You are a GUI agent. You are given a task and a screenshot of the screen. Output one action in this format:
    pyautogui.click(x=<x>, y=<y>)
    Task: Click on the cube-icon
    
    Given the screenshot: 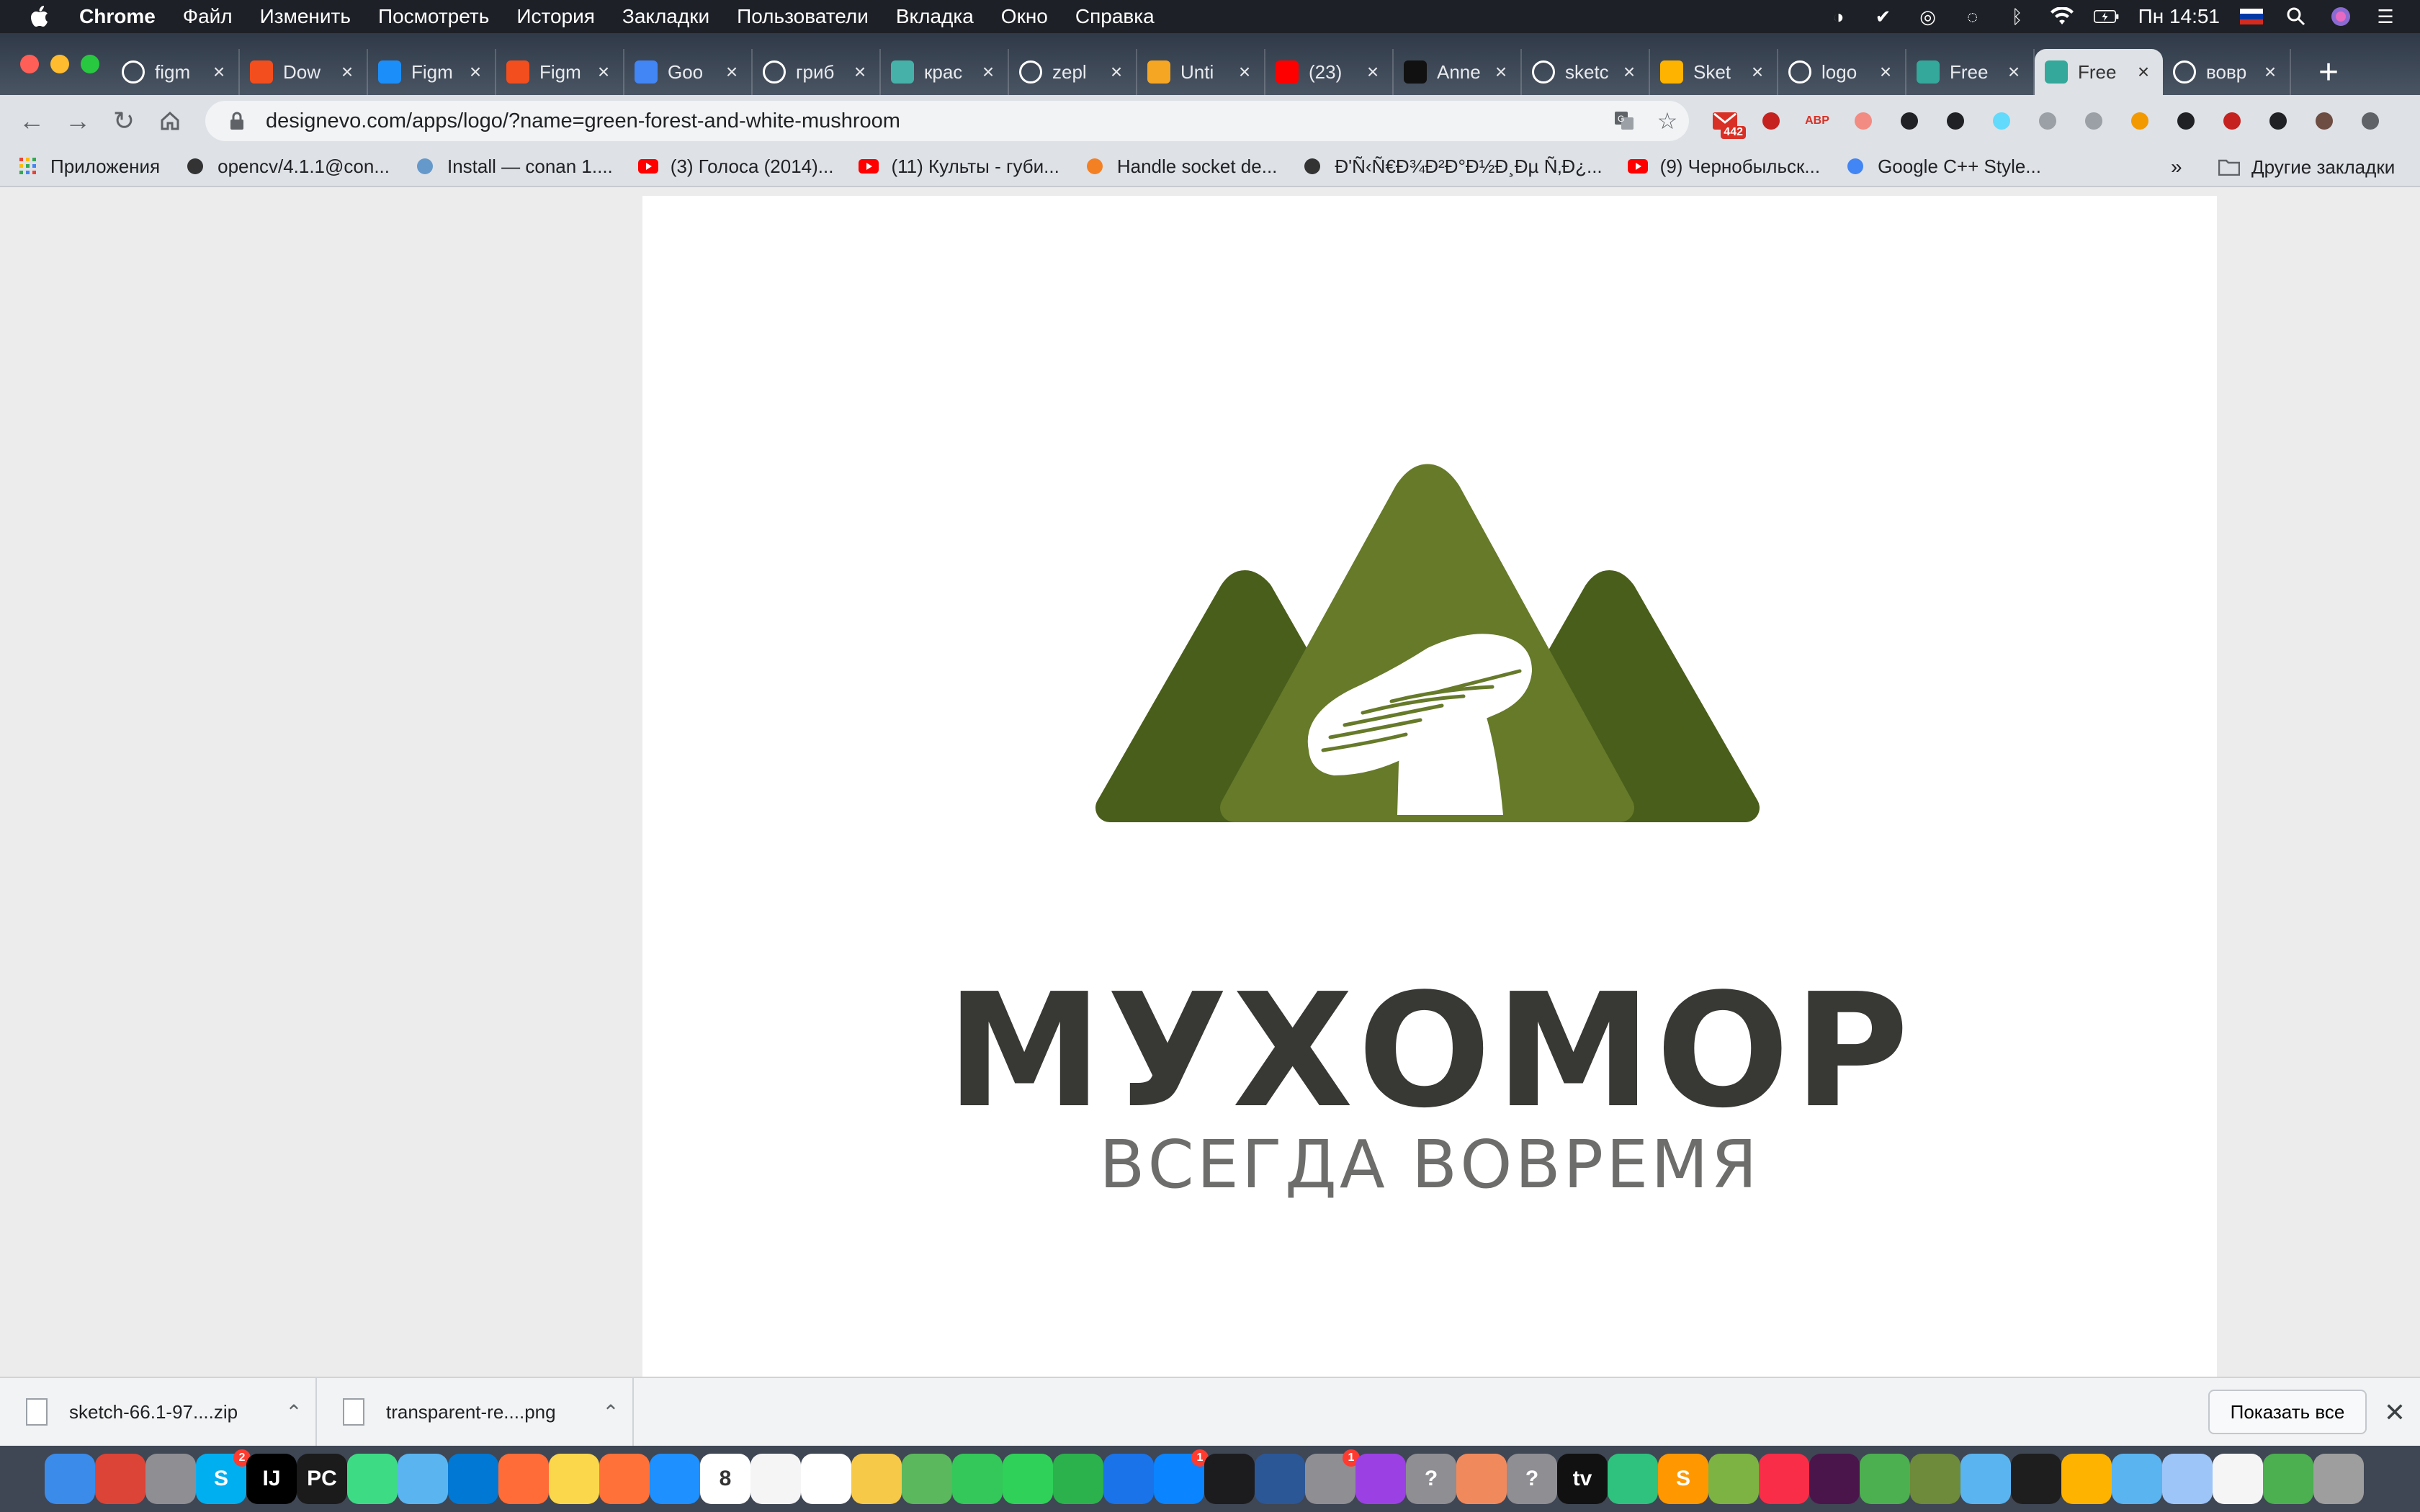 What is the action you would take?
    pyautogui.click(x=1734, y=1479)
    